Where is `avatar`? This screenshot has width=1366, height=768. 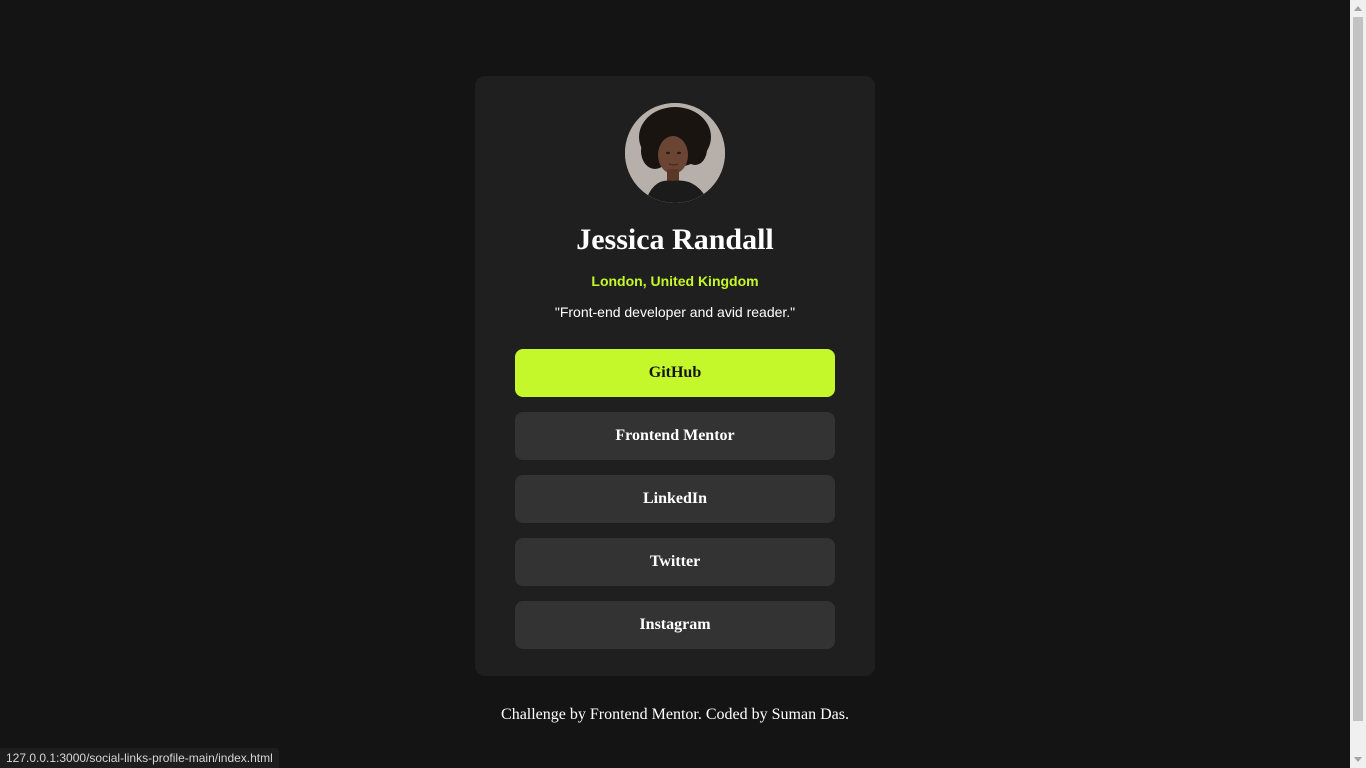 avatar is located at coordinates (675, 153).